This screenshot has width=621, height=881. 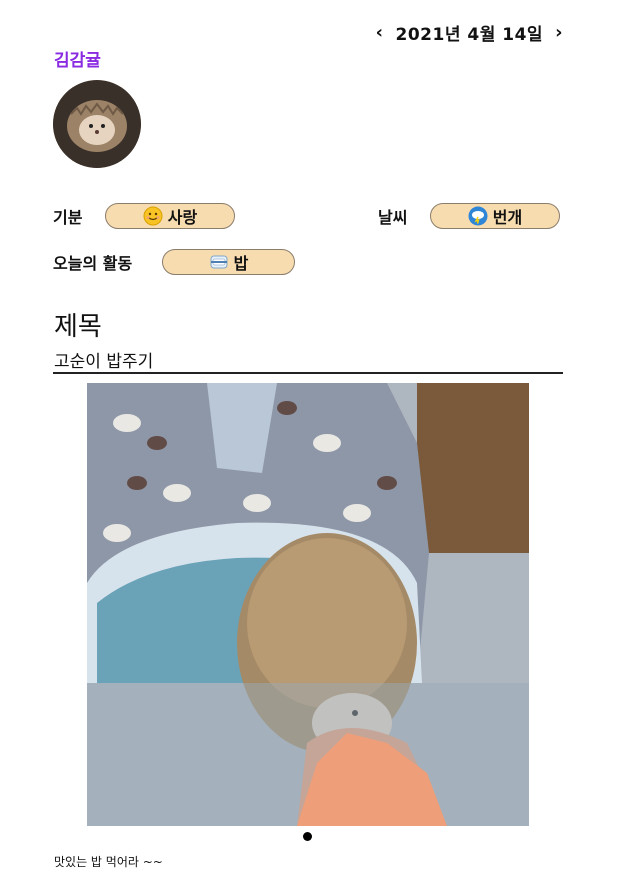 I want to click on date-navigator: ‹ 2021년 4월 14일 ›, so click(x=469, y=32).